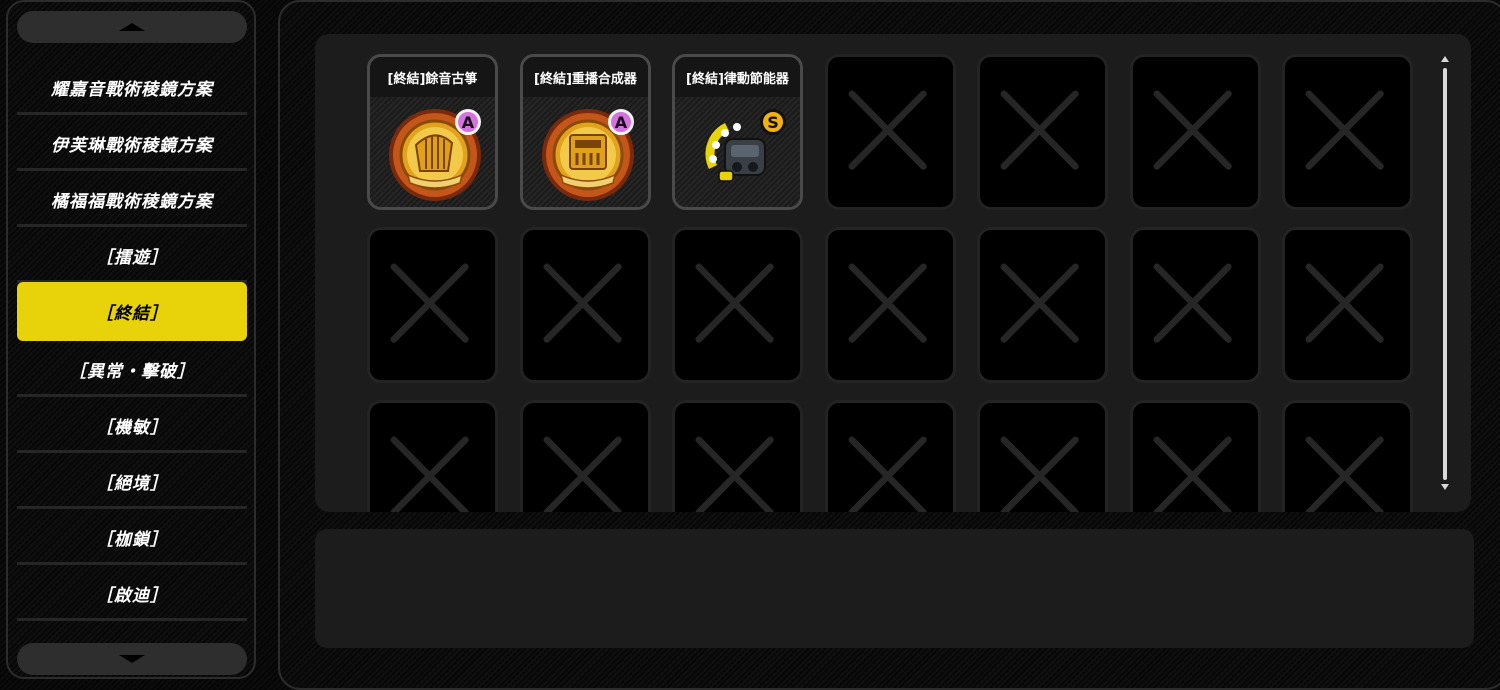  I want to click on scroll-down-button, so click(132, 659).